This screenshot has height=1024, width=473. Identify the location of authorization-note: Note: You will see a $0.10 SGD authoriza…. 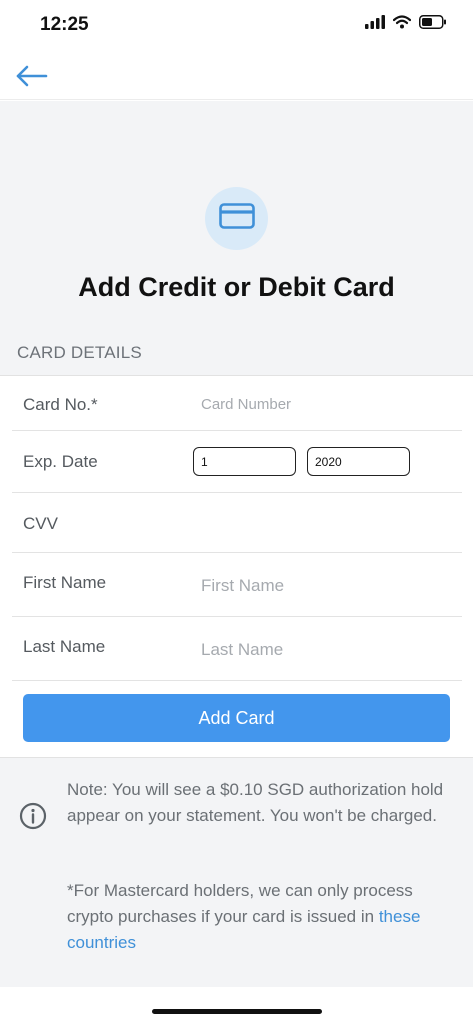
(255, 802).